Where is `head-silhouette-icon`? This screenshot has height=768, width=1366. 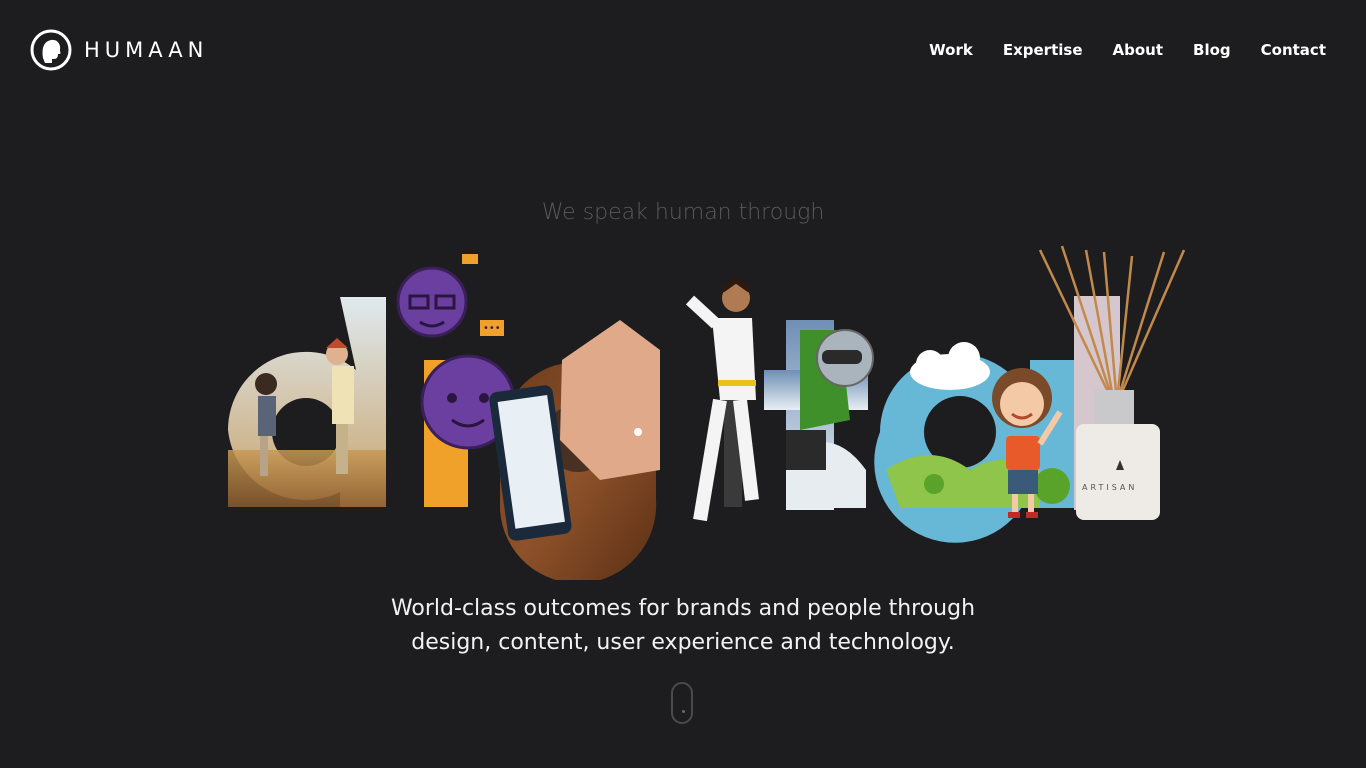 head-silhouette-icon is located at coordinates (51, 50).